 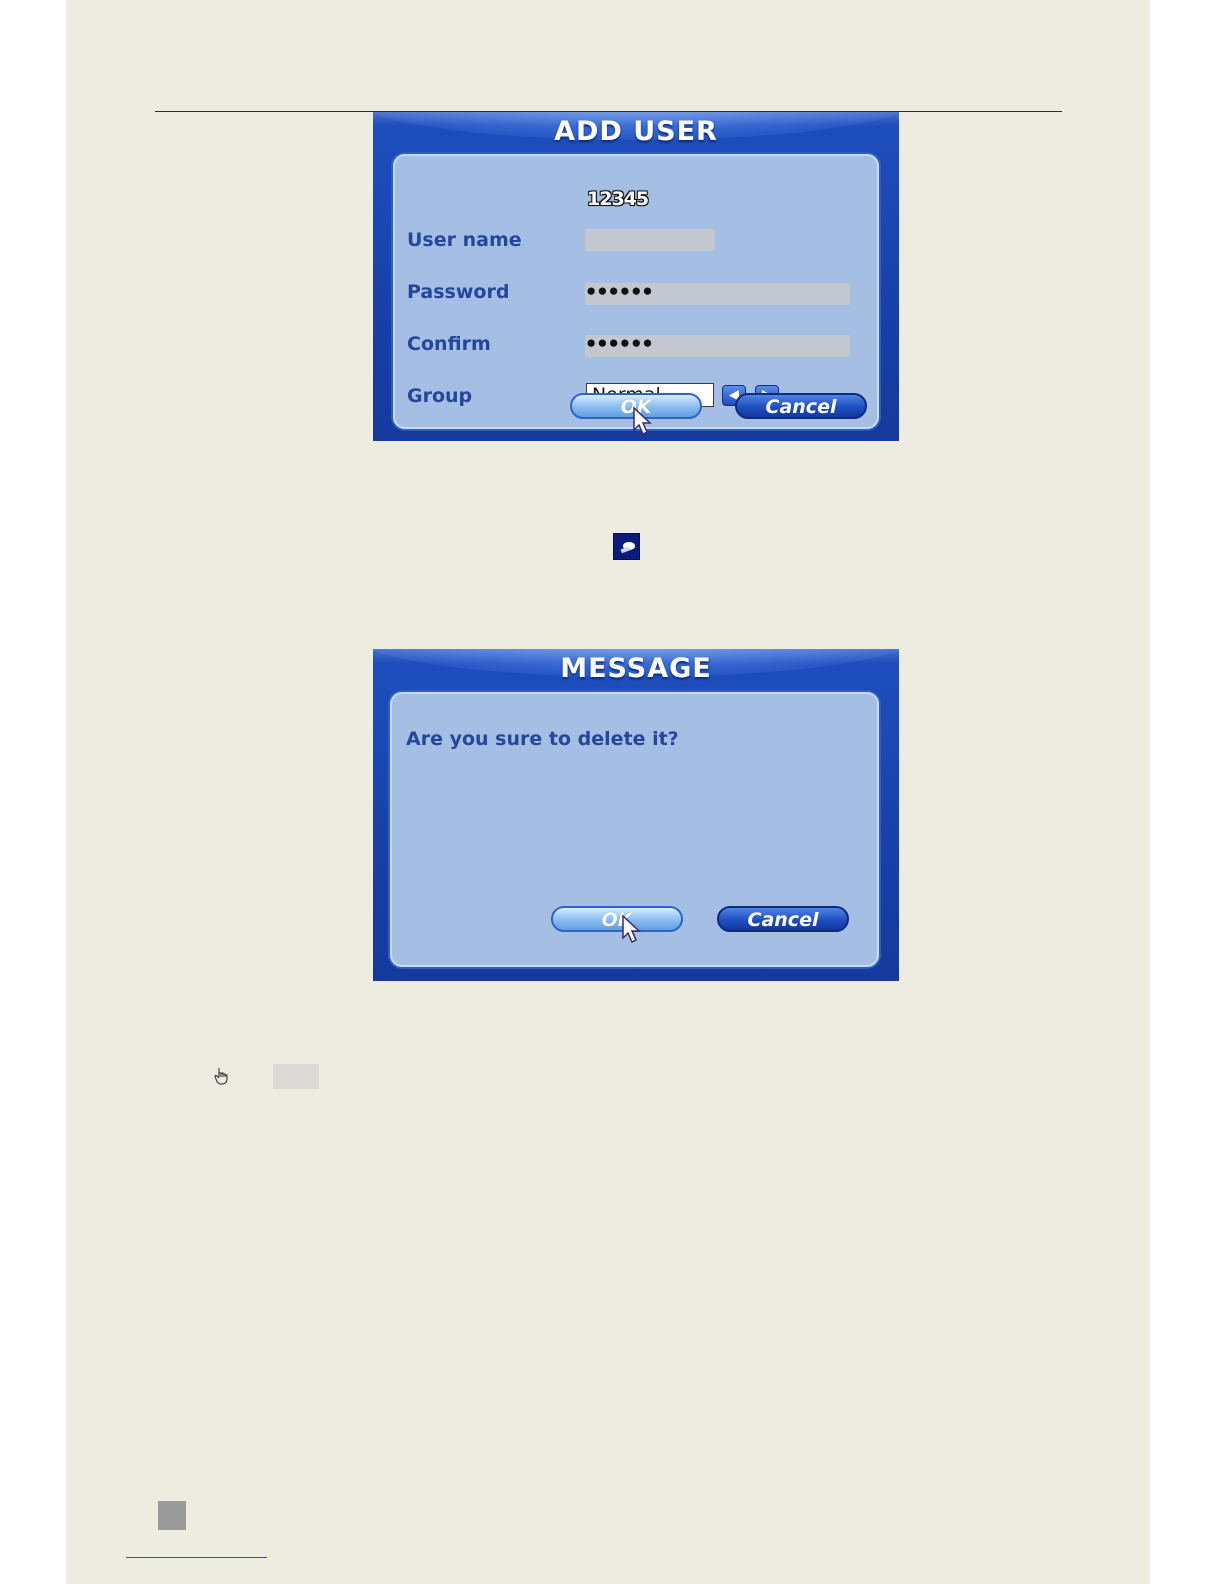 I want to click on password-value: ●●●●●●, so click(x=620, y=290).